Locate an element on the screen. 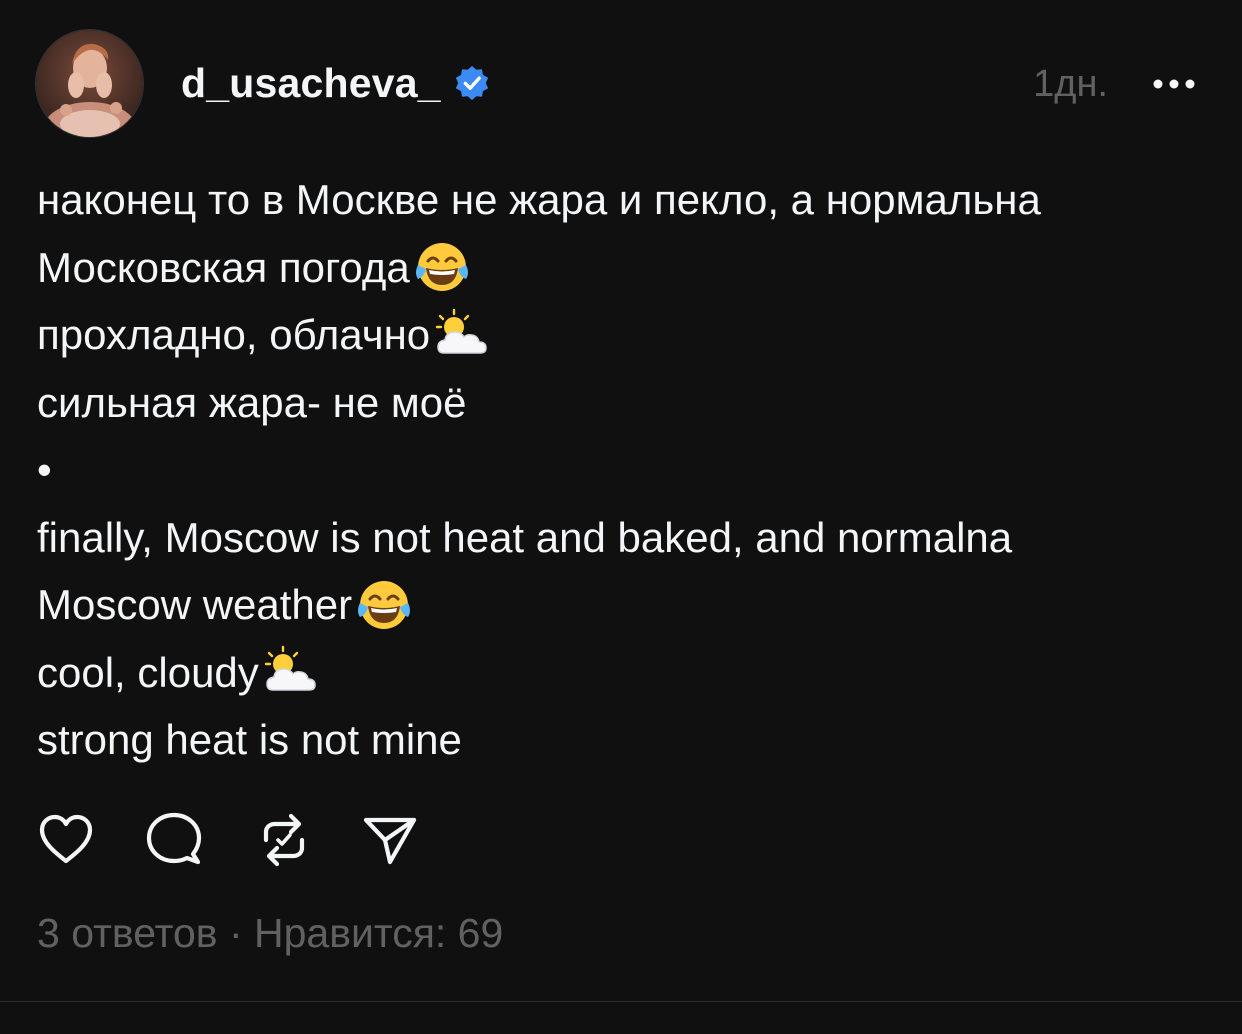 The height and width of the screenshot is (1034, 1242). post-text: прохладно, облачно is located at coordinates (234, 334).